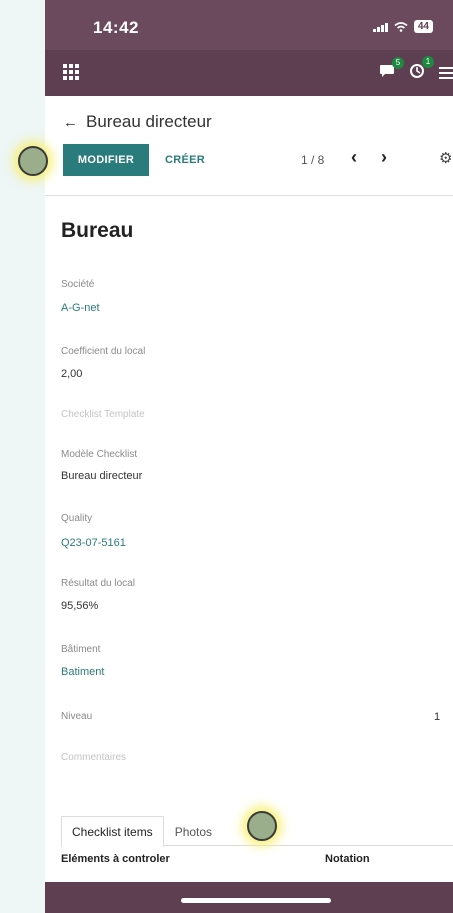 The image size is (453, 913). What do you see at coordinates (77, 716) in the screenshot?
I see `field-label-niveau: Niveau` at bounding box center [77, 716].